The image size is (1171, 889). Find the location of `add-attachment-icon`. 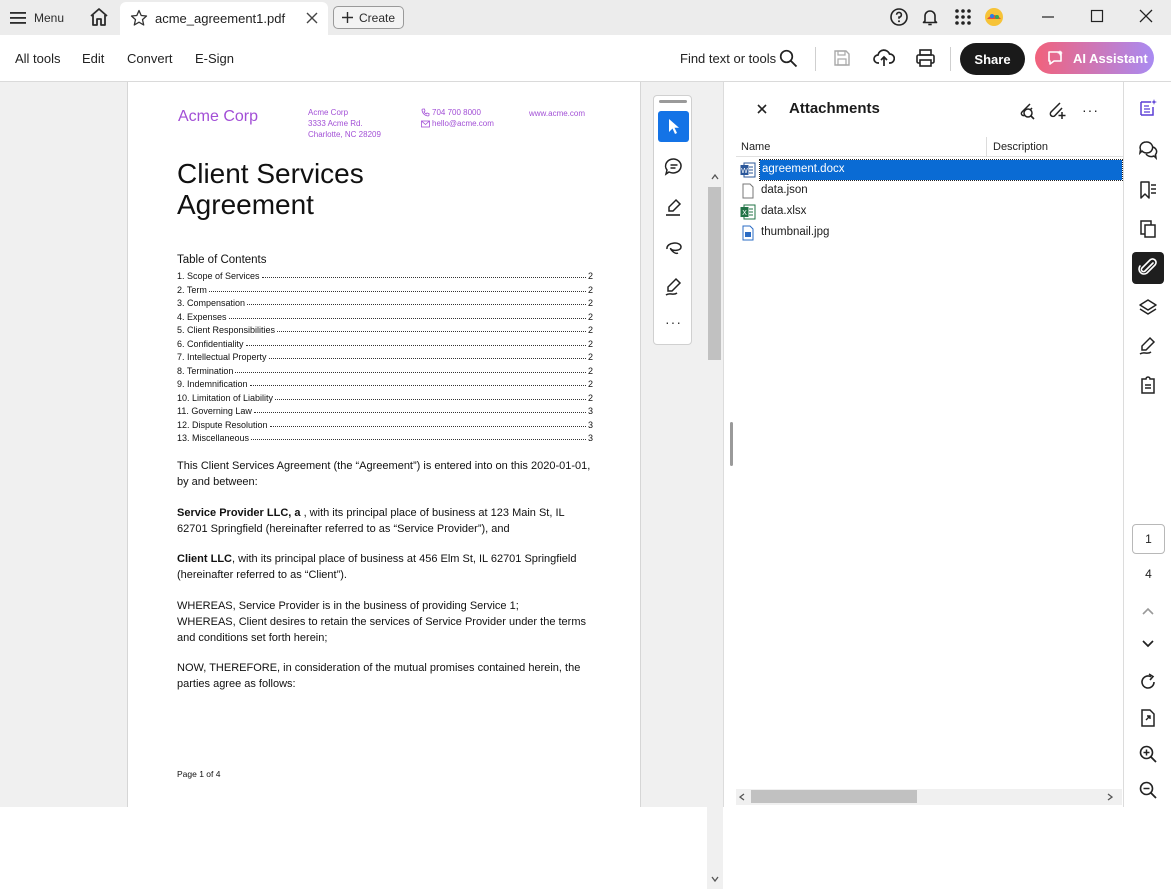

add-attachment-icon is located at coordinates (1057, 110).